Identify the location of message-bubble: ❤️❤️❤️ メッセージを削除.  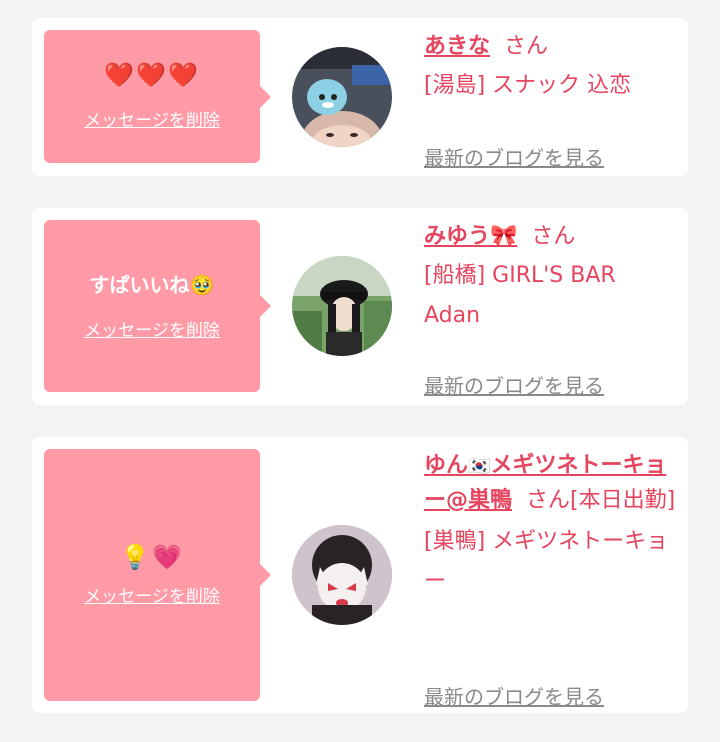
(157, 96).